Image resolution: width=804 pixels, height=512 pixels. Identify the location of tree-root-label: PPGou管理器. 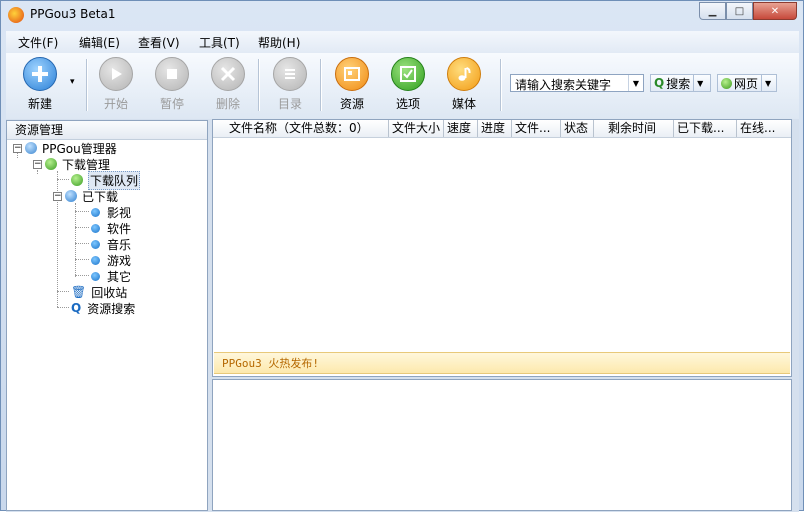
(79, 148).